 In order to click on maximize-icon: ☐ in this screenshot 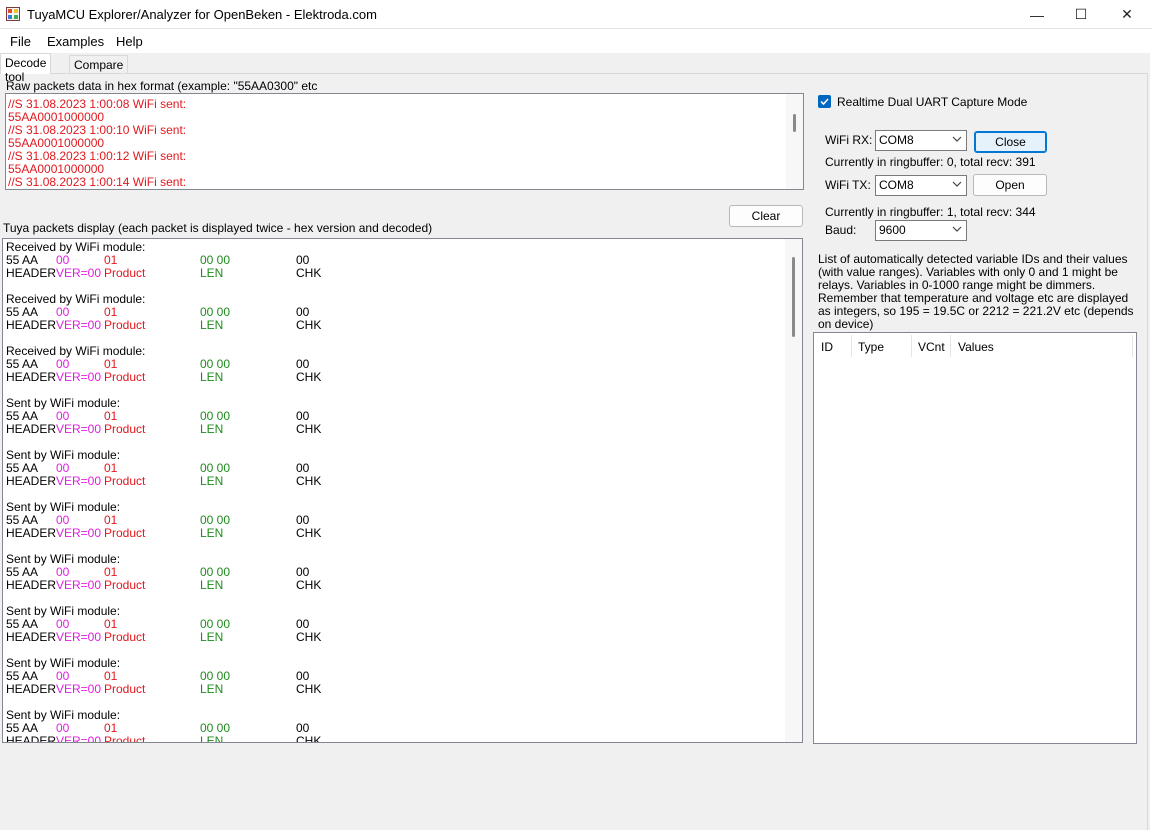, I will do `click(1081, 14)`.